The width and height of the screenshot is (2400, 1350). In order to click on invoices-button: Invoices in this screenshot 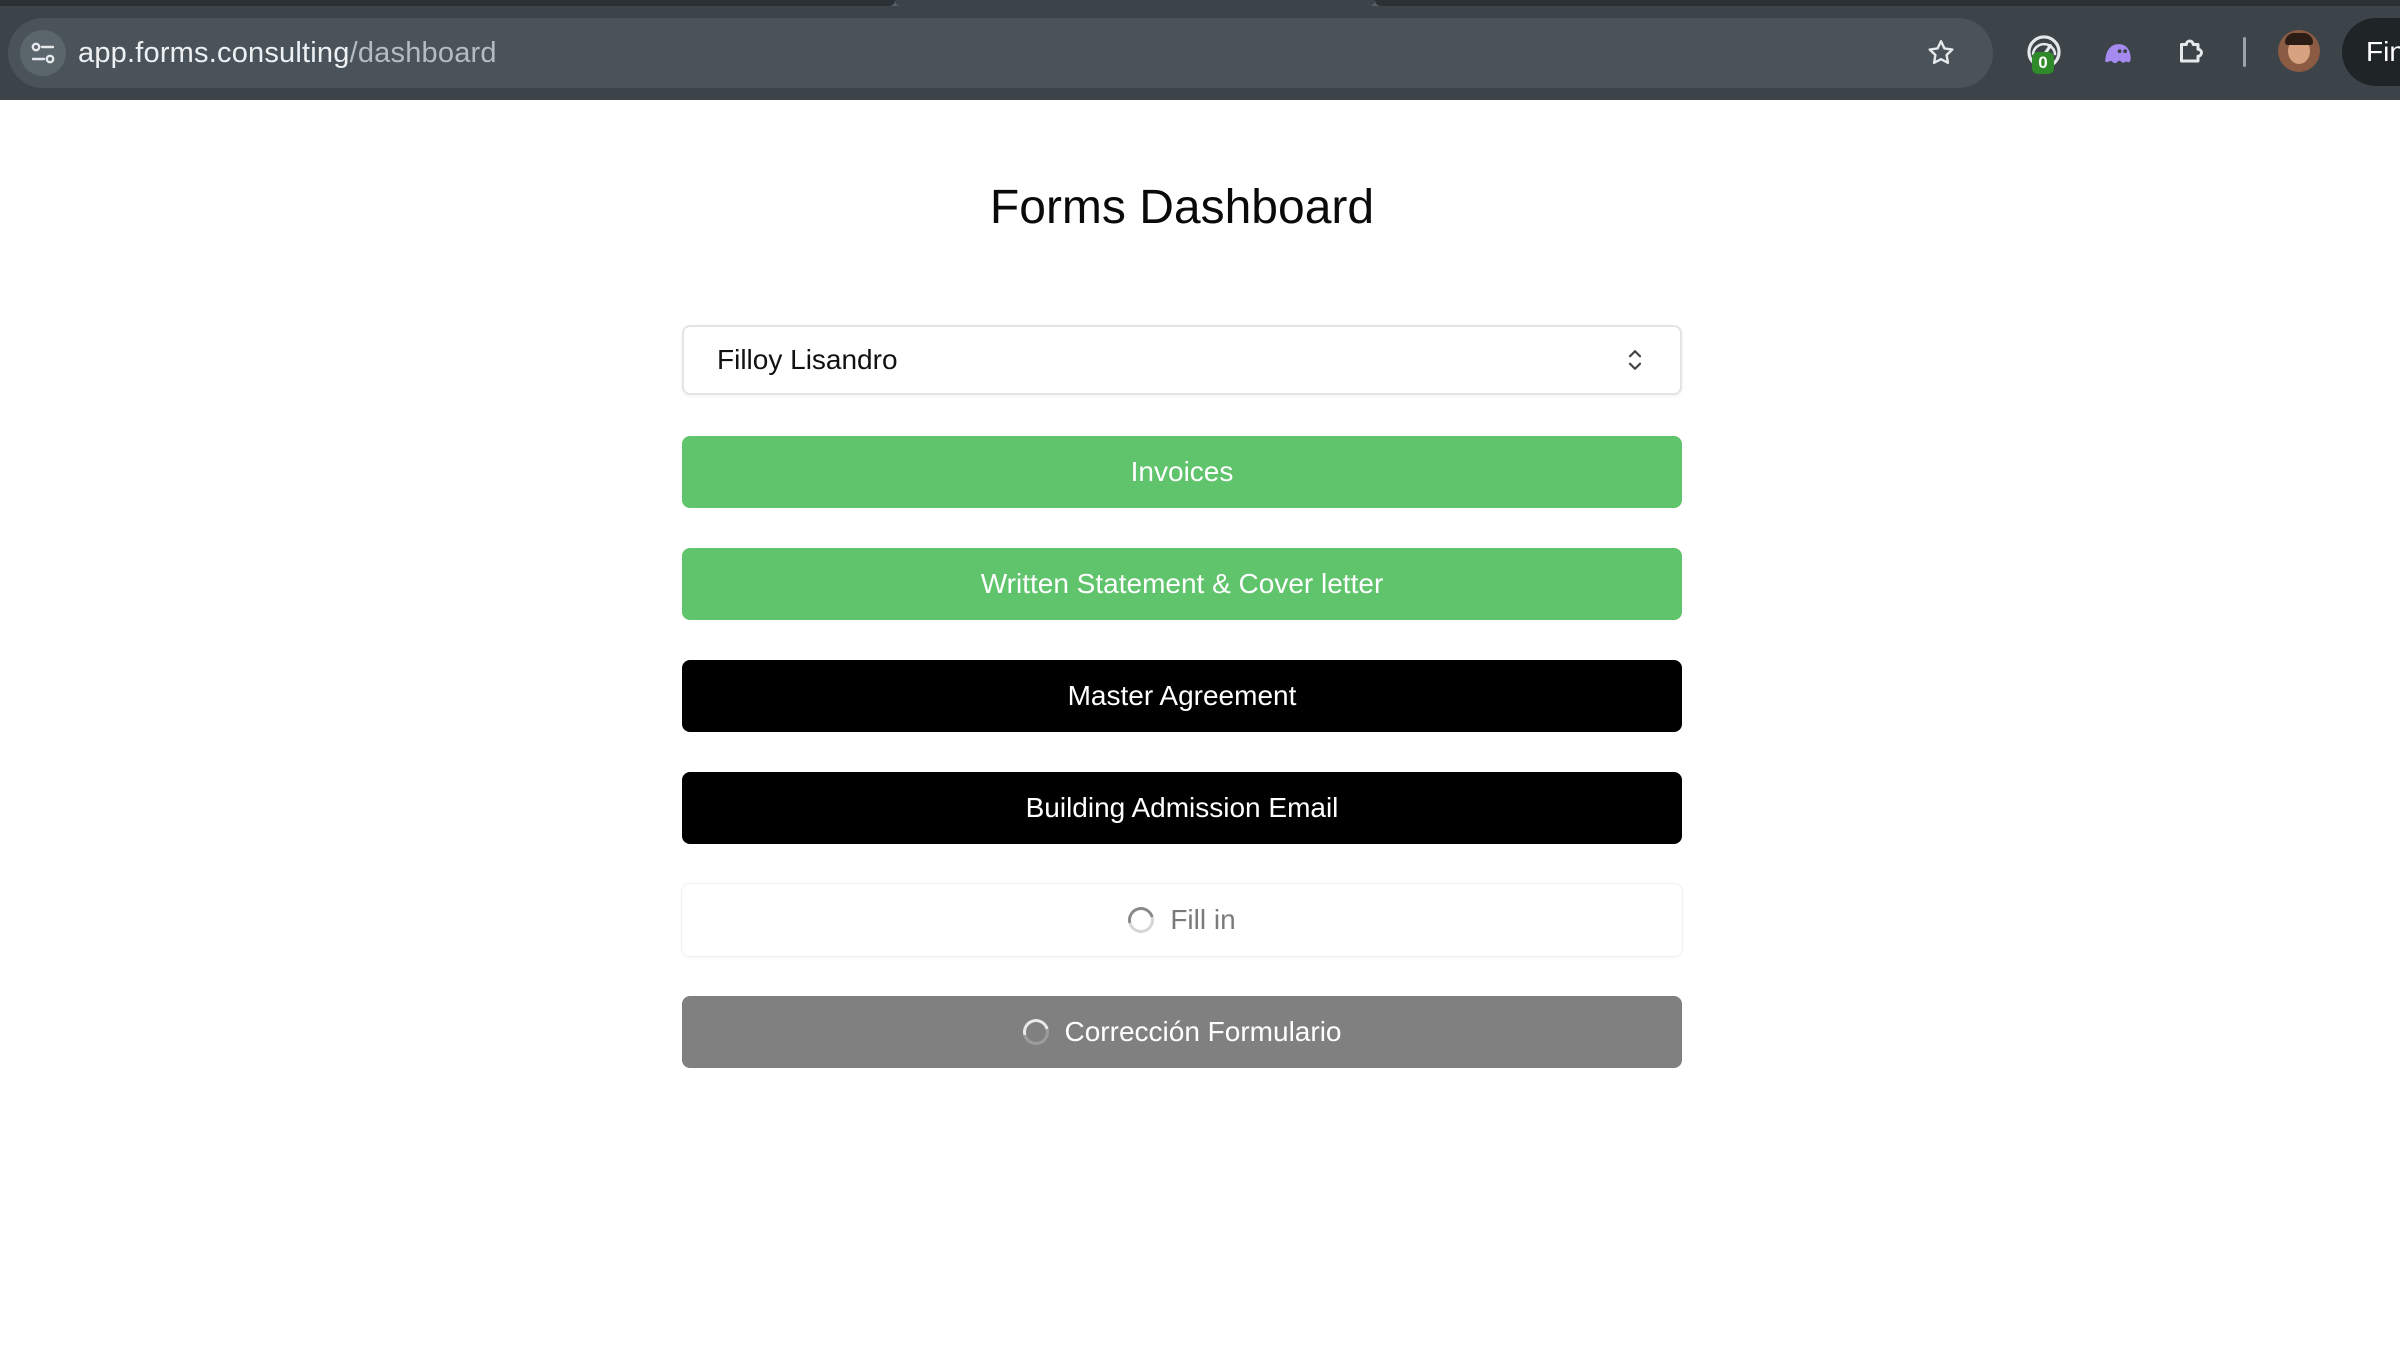, I will do `click(1182, 472)`.